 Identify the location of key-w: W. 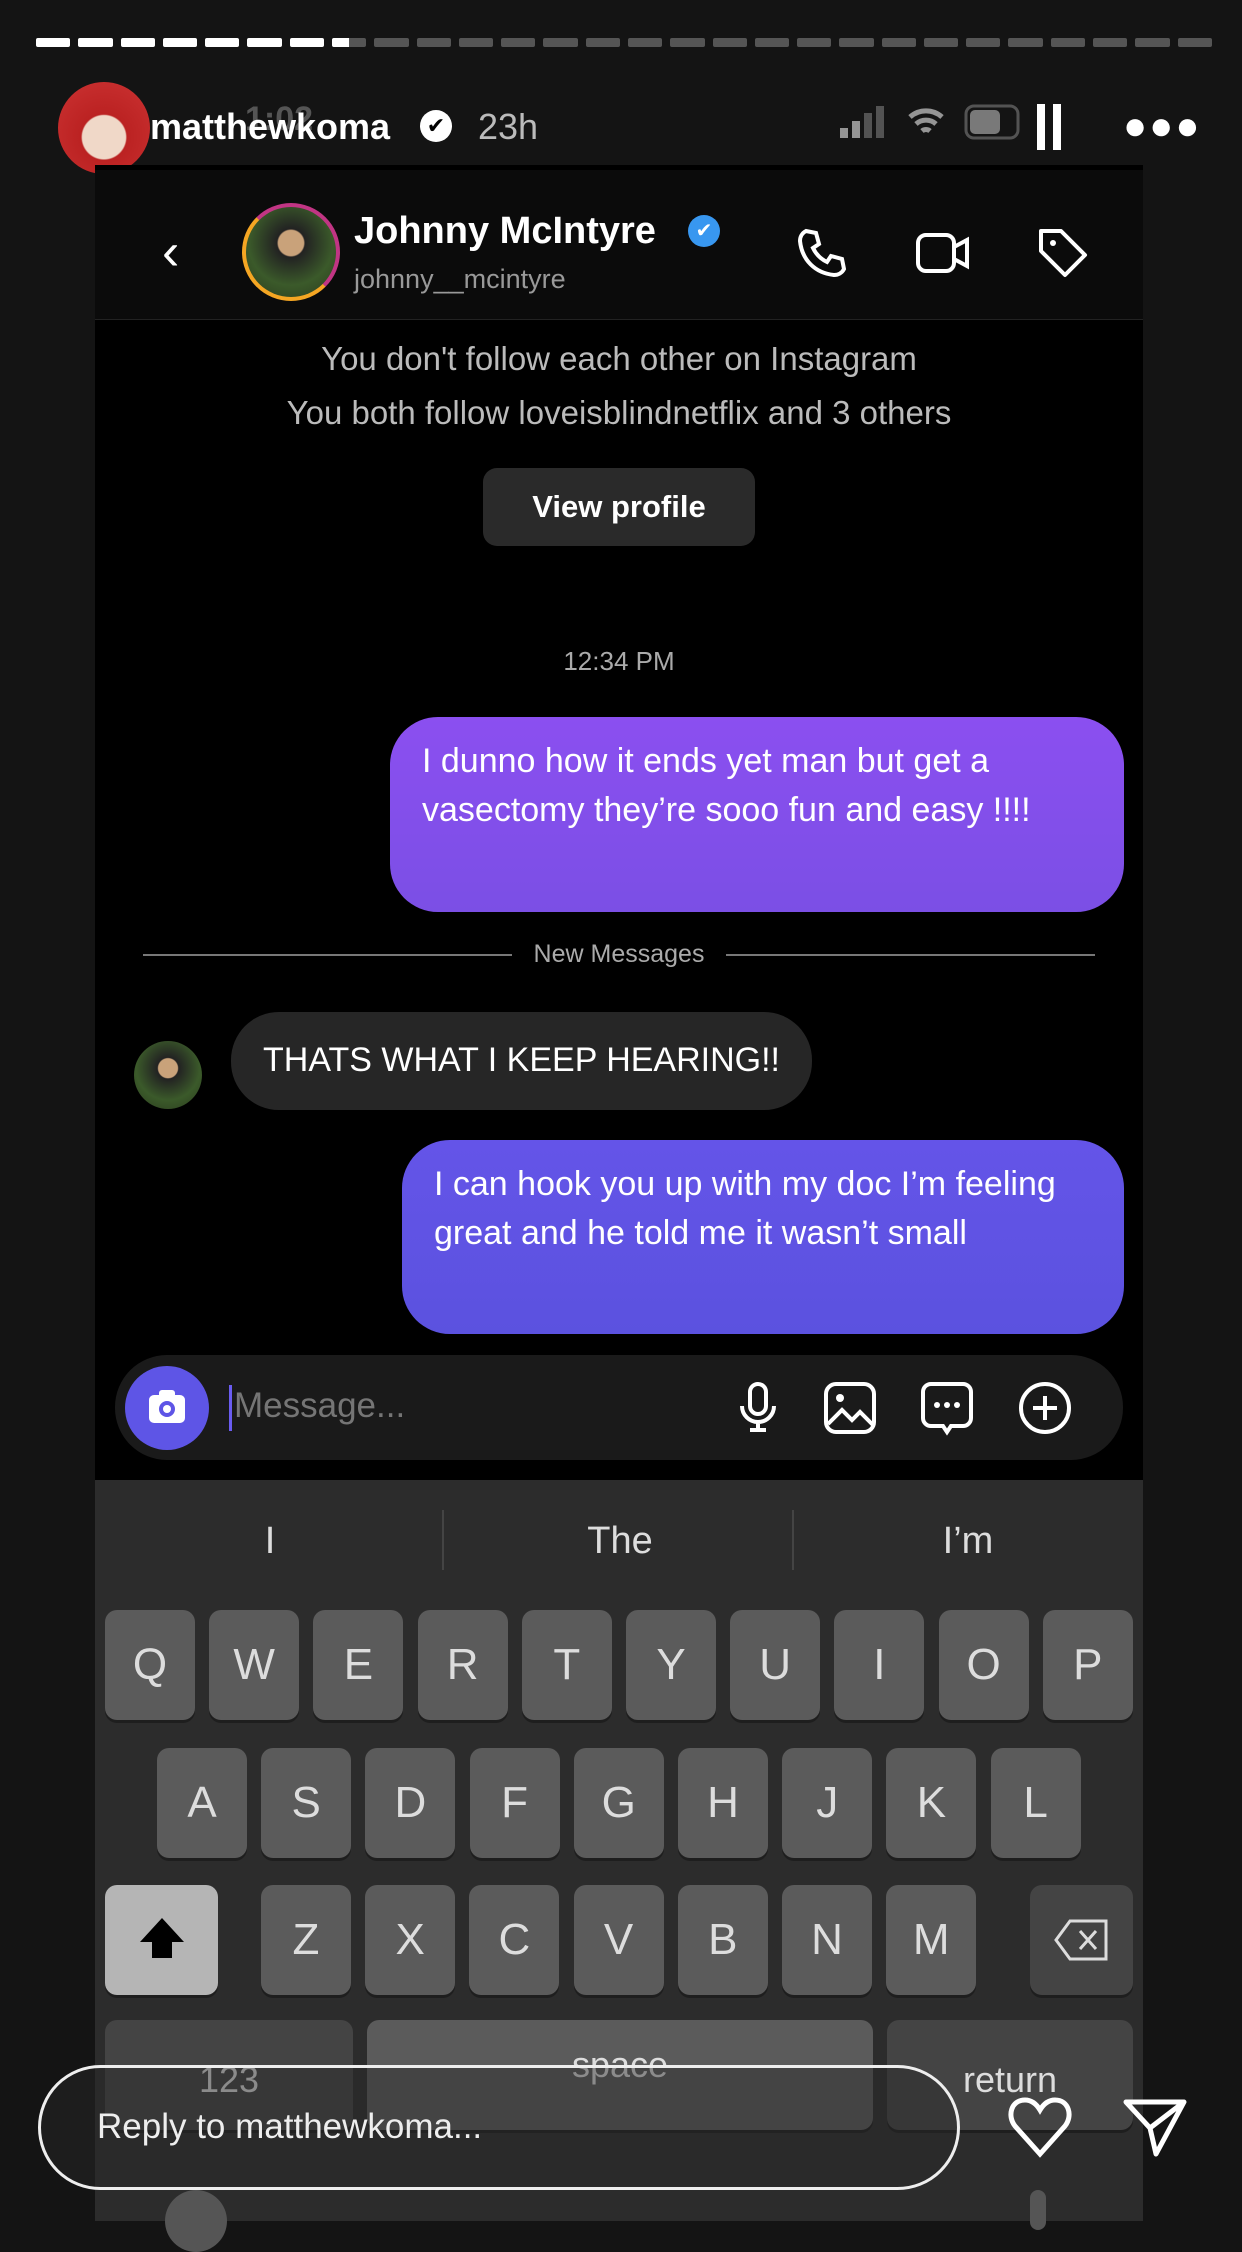
(254, 1665).